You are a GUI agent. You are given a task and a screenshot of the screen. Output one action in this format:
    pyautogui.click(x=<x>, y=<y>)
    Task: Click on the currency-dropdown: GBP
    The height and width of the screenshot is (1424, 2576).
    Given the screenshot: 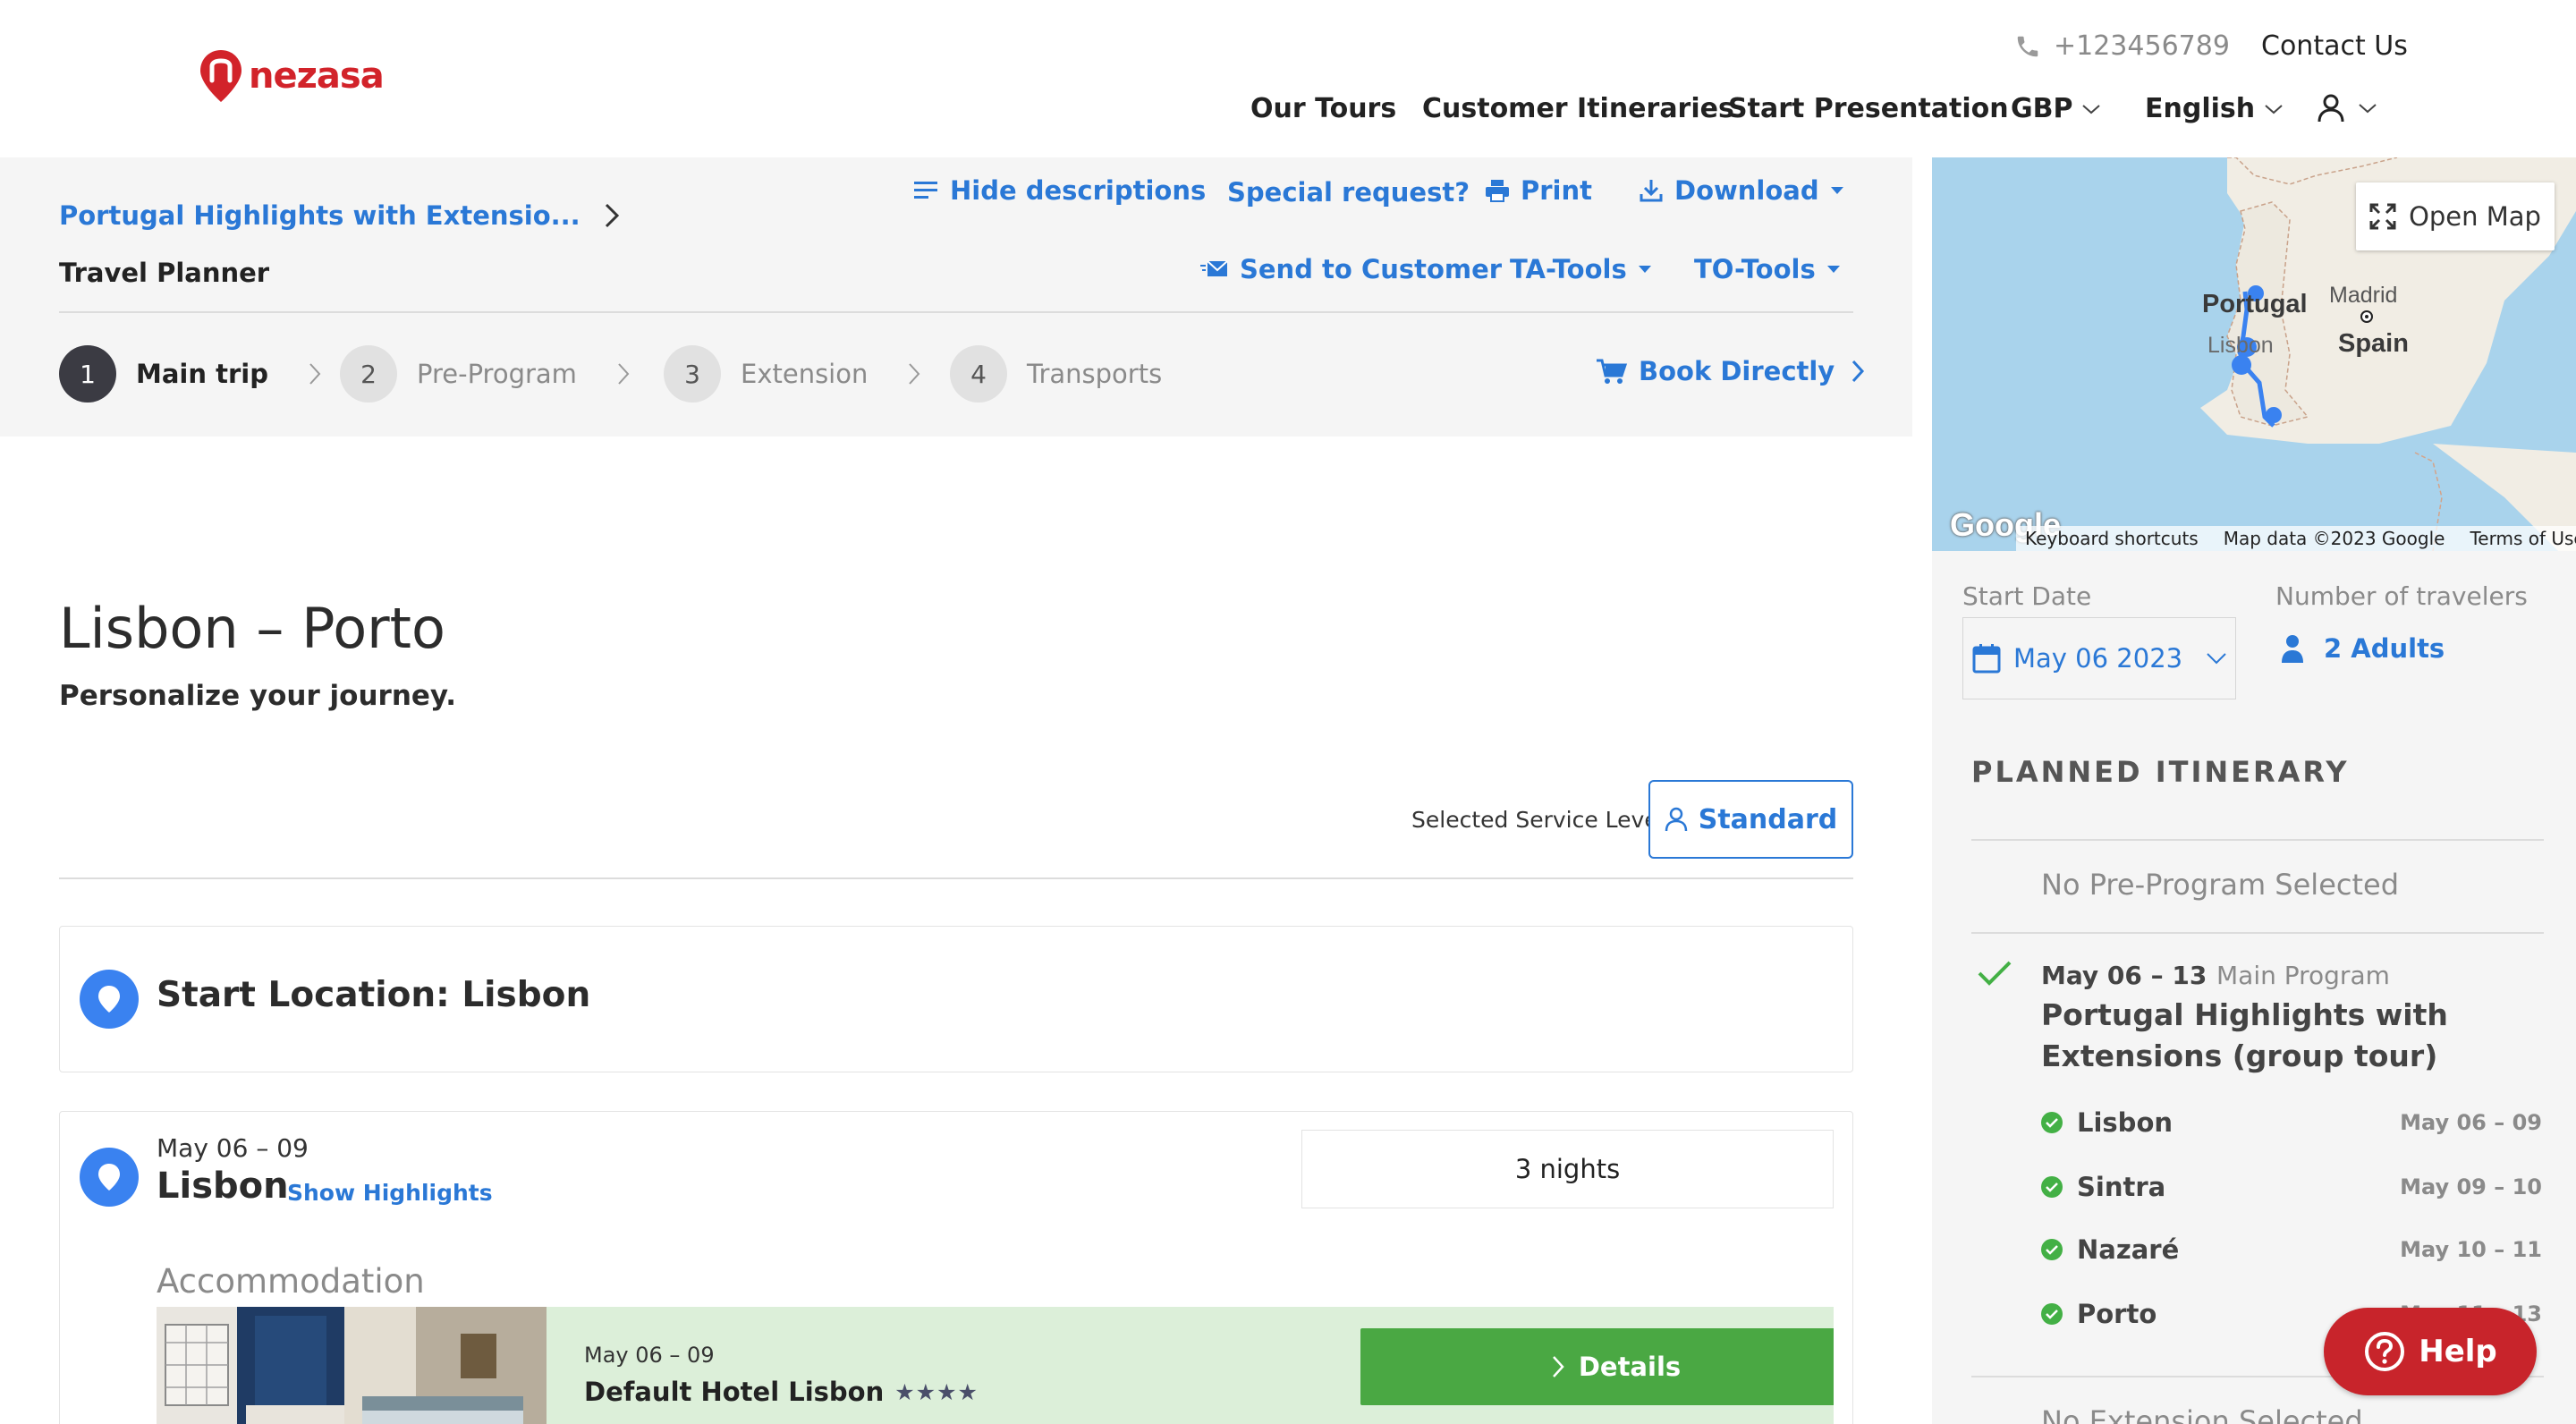 What is the action you would take?
    pyautogui.click(x=2056, y=108)
    